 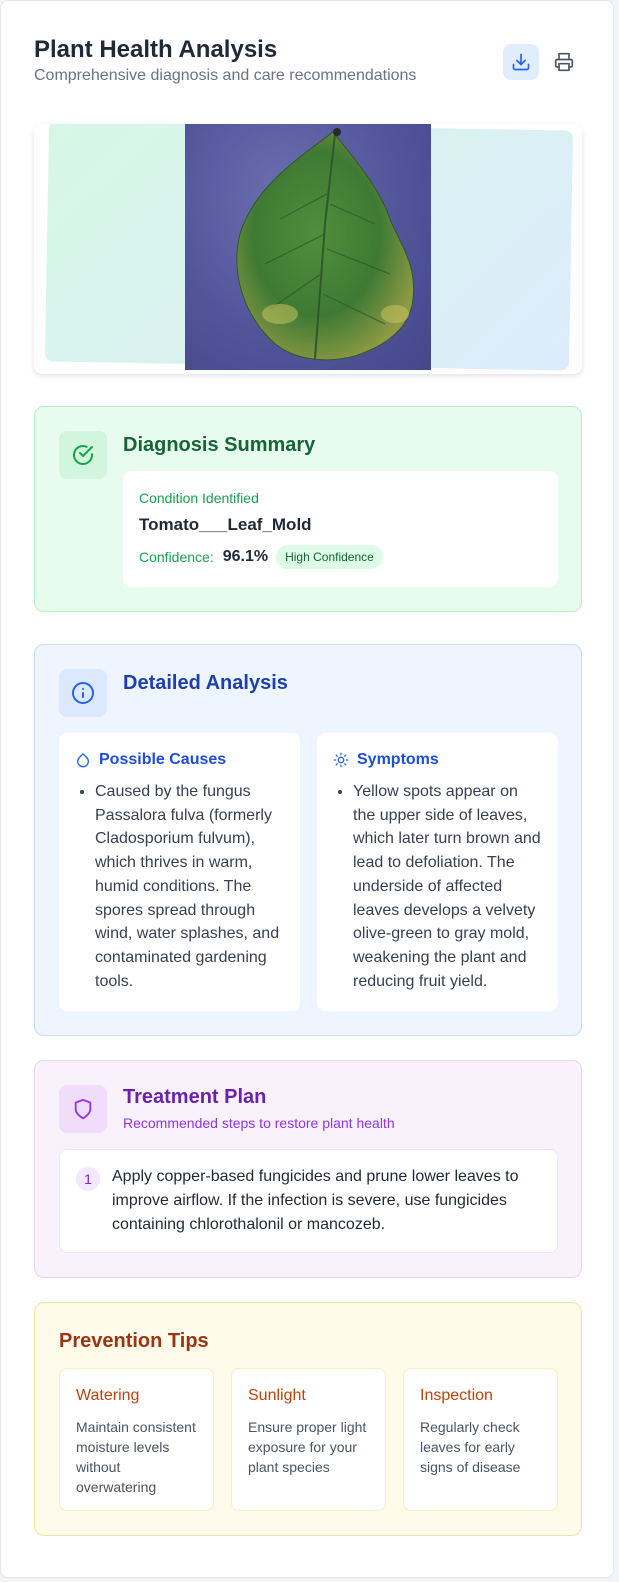 I want to click on droplet-icon, so click(x=83, y=760).